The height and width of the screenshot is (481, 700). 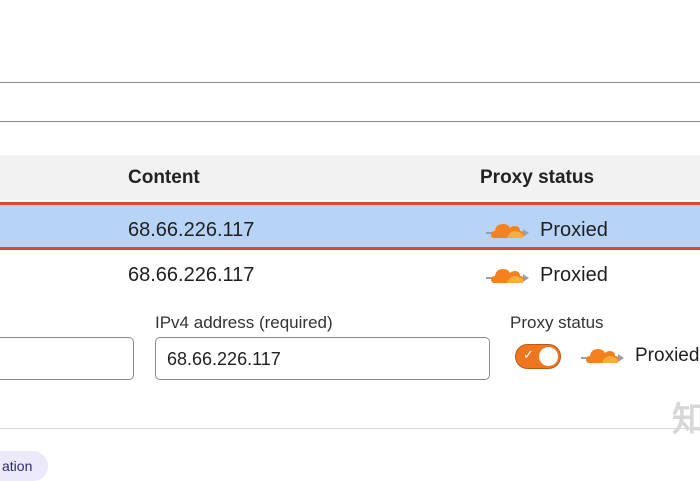 I want to click on divider, so click(x=350, y=428).